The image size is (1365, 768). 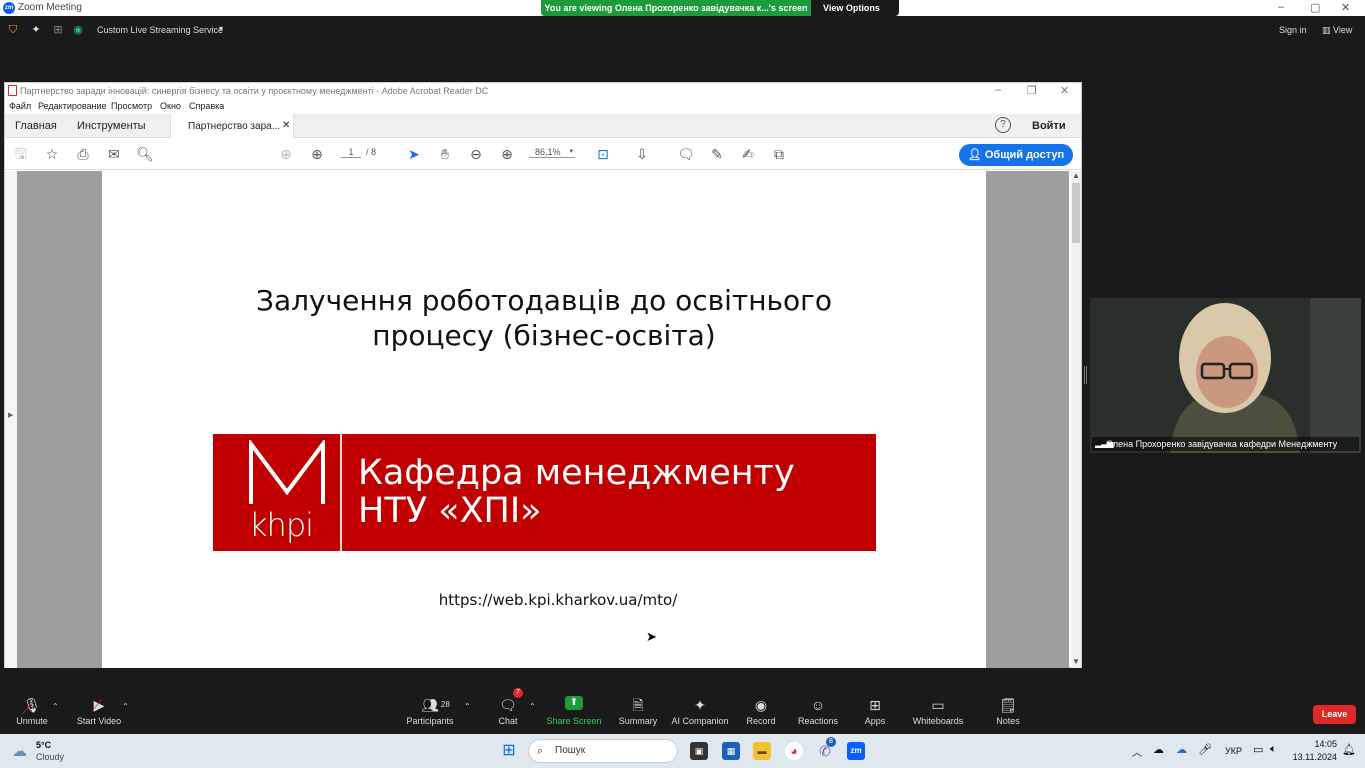 What do you see at coordinates (1003, 125) in the screenshot?
I see `help-icon: ?` at bounding box center [1003, 125].